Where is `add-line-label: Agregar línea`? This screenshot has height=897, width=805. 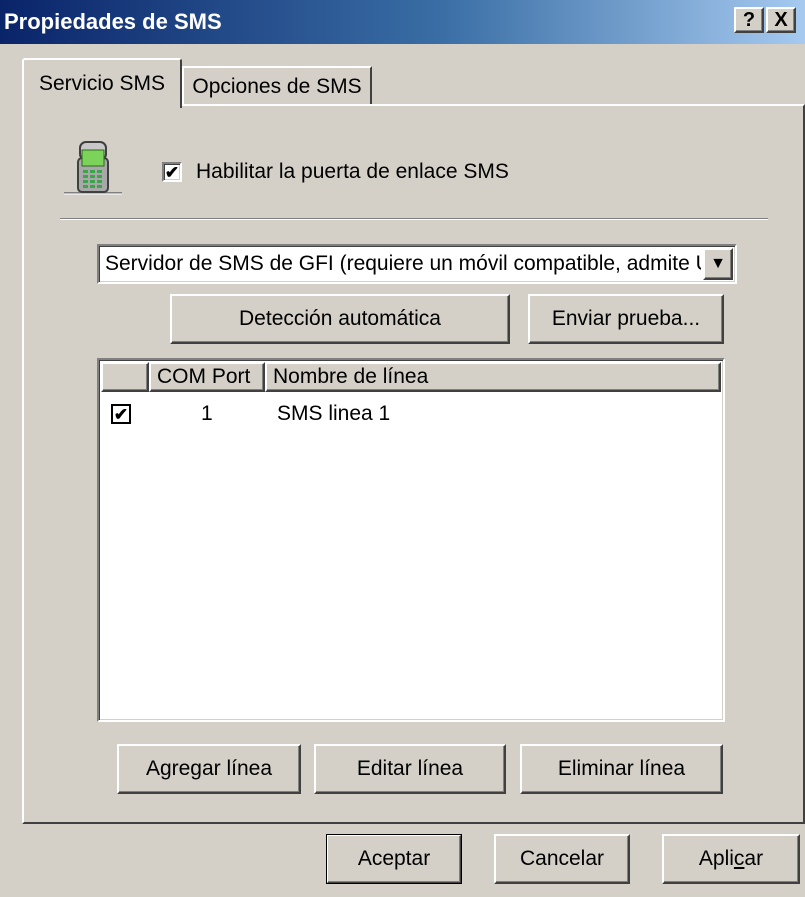
add-line-label: Agregar línea is located at coordinates (209, 768).